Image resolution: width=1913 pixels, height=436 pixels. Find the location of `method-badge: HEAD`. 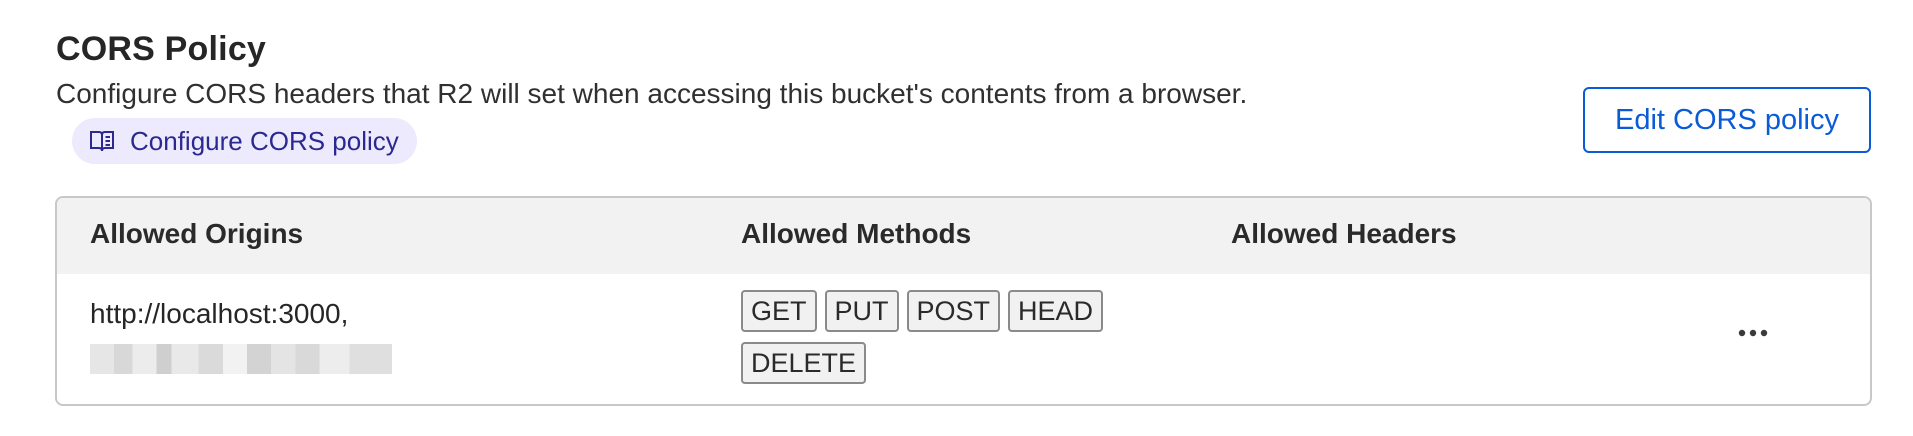

method-badge: HEAD is located at coordinates (1056, 311).